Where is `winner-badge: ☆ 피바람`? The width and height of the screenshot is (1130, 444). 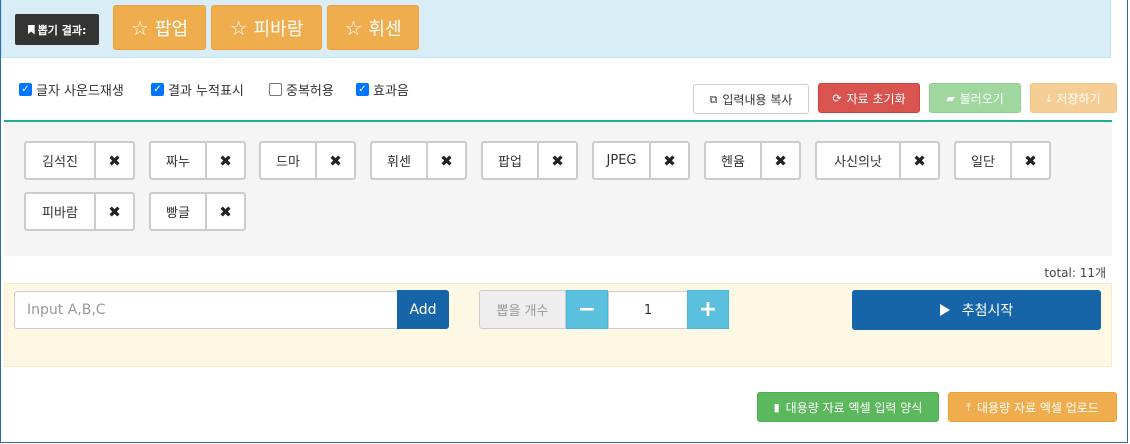
winner-badge: ☆ 피바람 is located at coordinates (266, 27).